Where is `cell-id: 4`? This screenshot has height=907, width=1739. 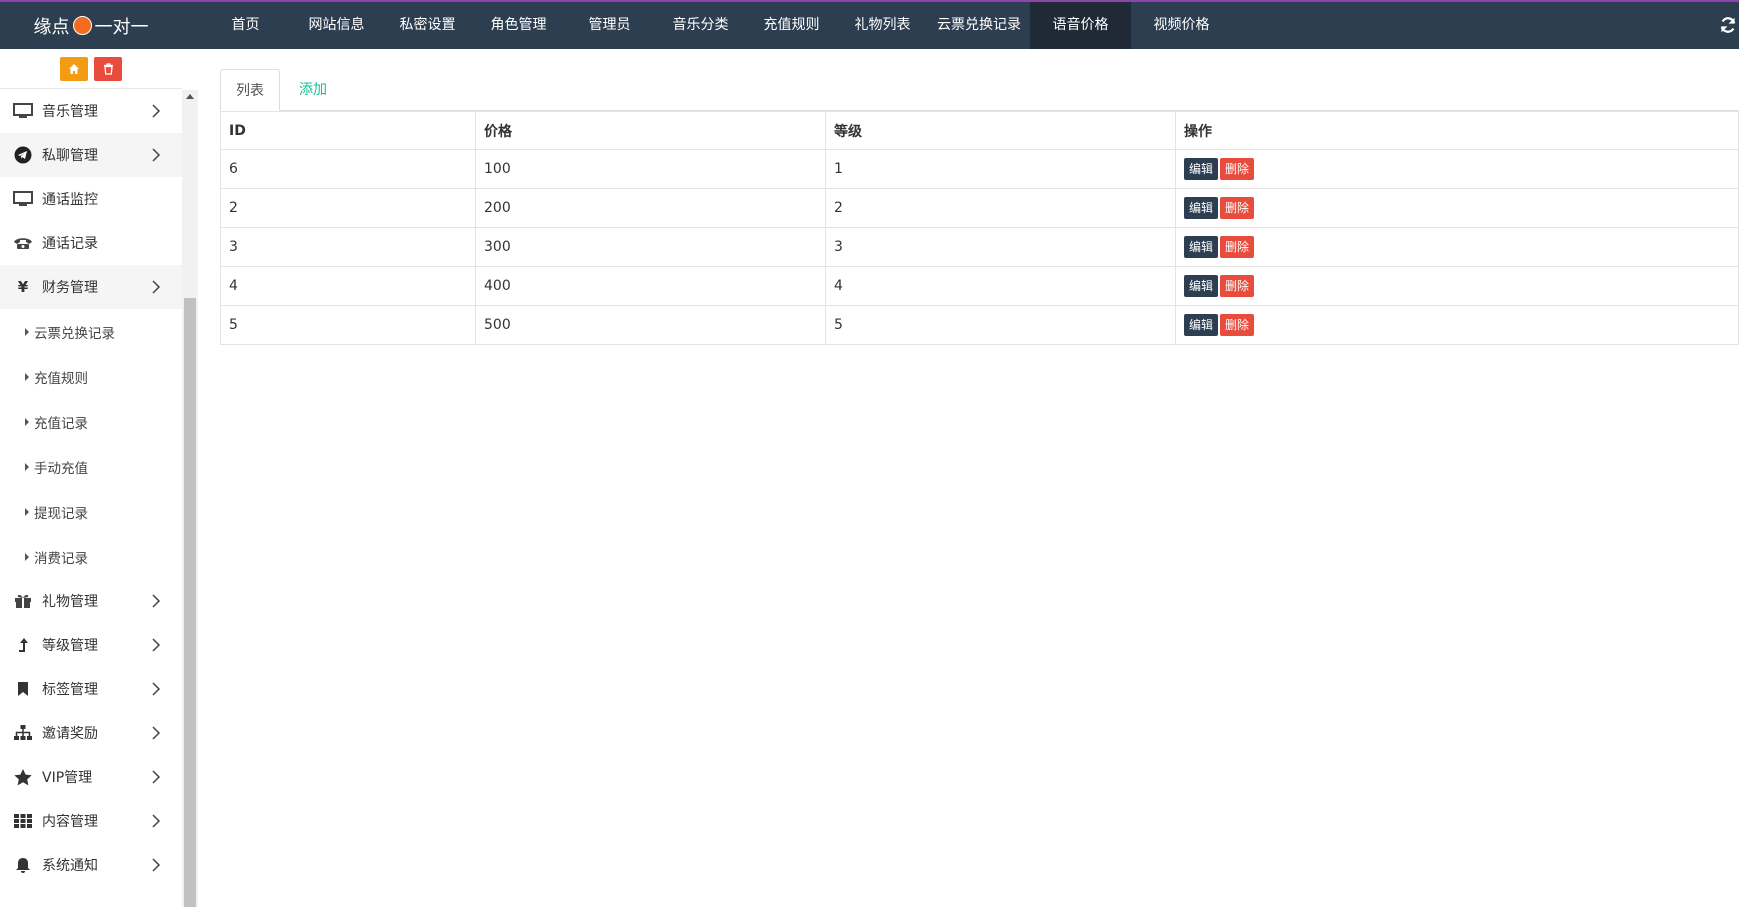
cell-id: 4 is located at coordinates (348, 286).